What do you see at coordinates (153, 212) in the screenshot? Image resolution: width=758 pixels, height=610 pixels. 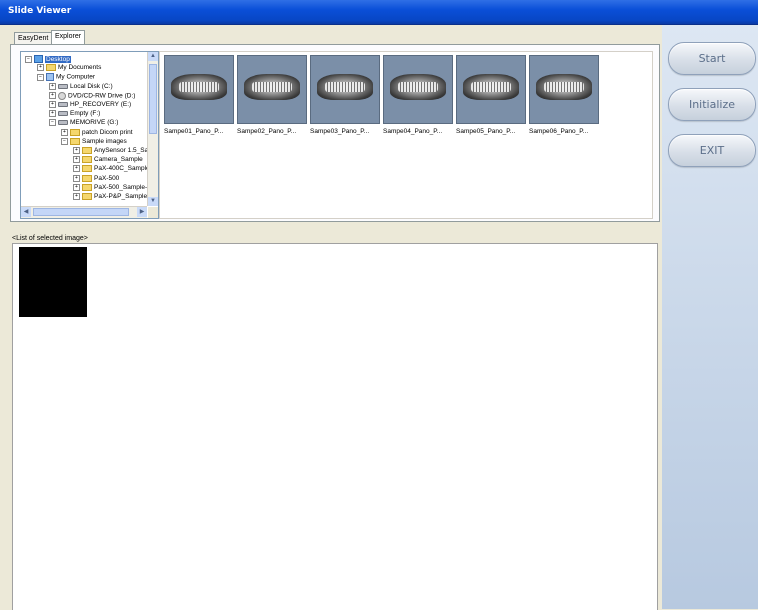 I see `scrollbar-corner` at bounding box center [153, 212].